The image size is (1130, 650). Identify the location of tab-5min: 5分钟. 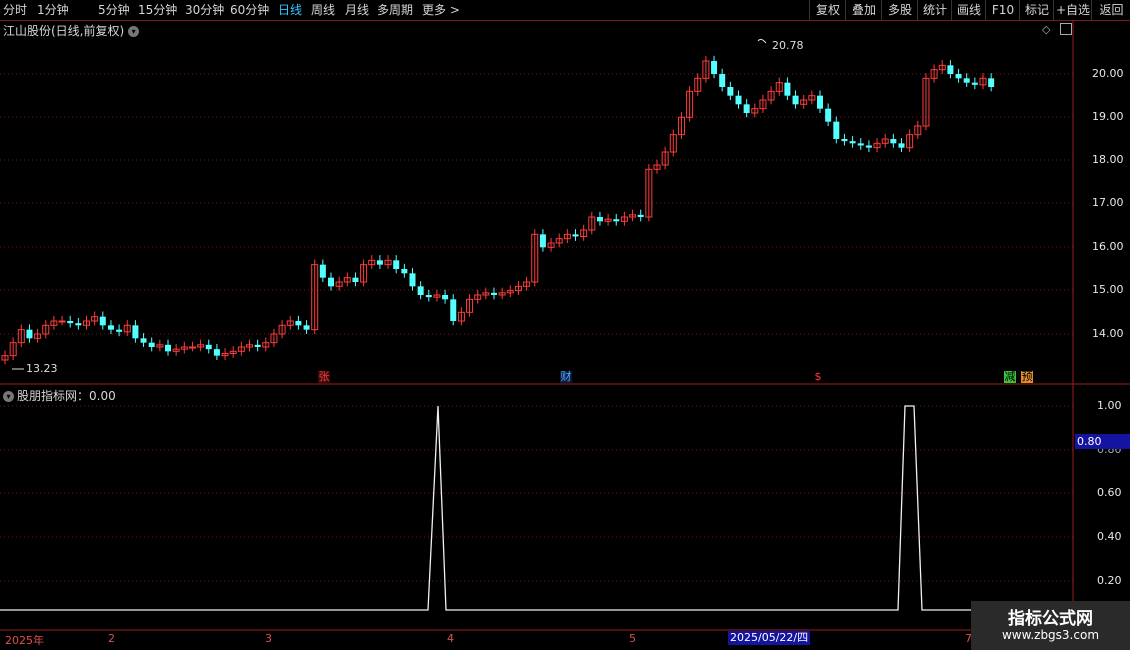
(114, 10).